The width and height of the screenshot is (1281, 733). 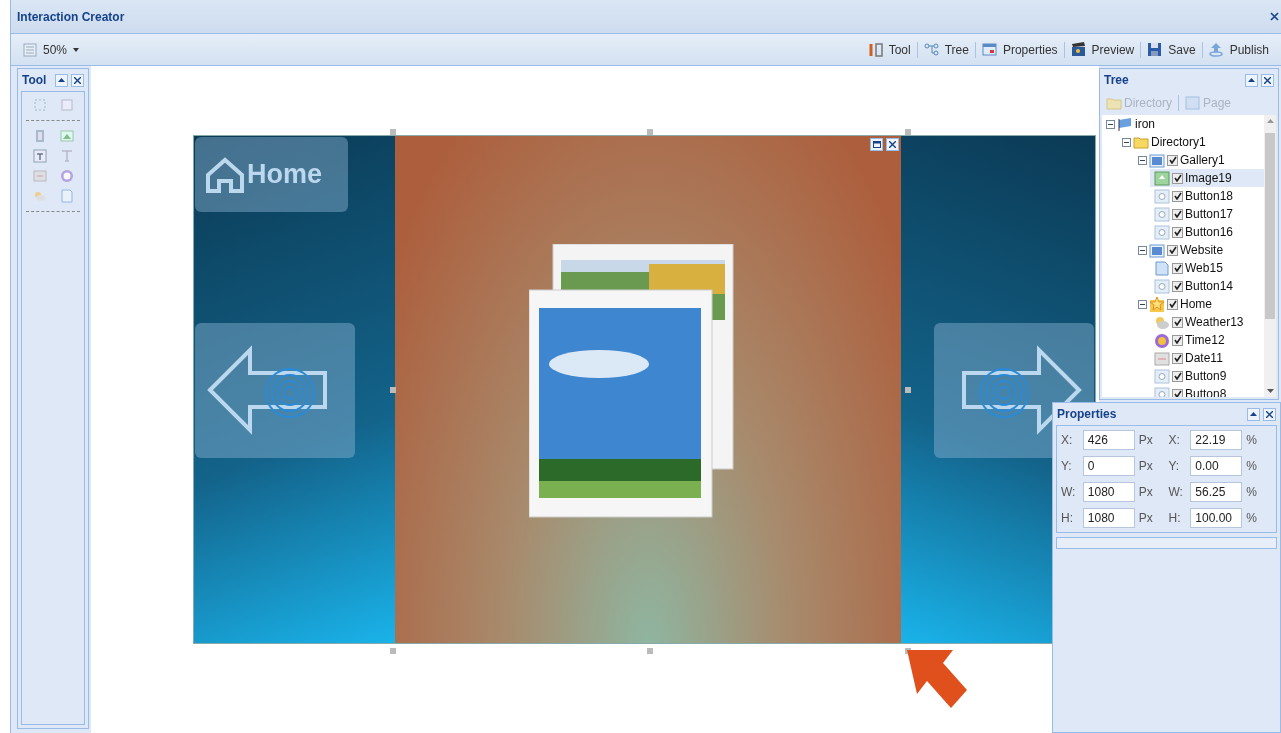 I want to click on caret-up-icon, so click(x=1270, y=121).